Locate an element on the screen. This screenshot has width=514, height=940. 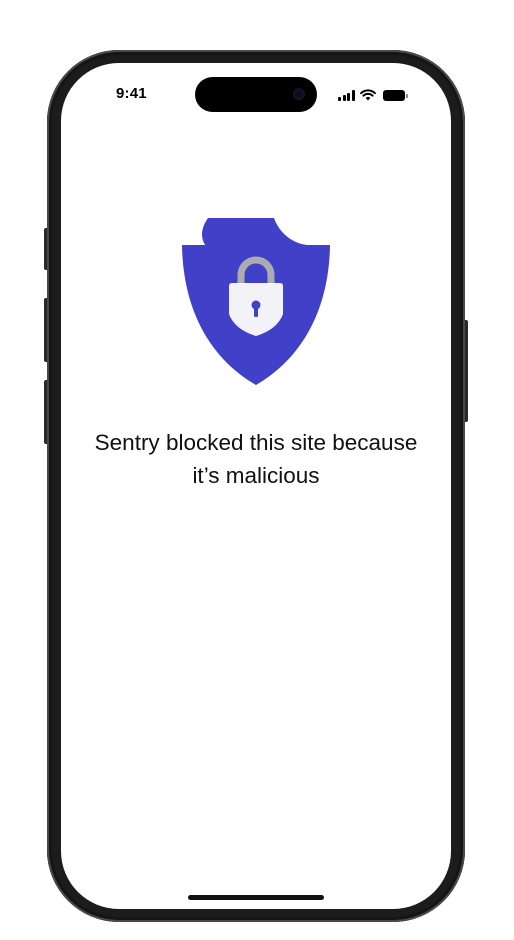
dynamic-island is located at coordinates (256, 94).